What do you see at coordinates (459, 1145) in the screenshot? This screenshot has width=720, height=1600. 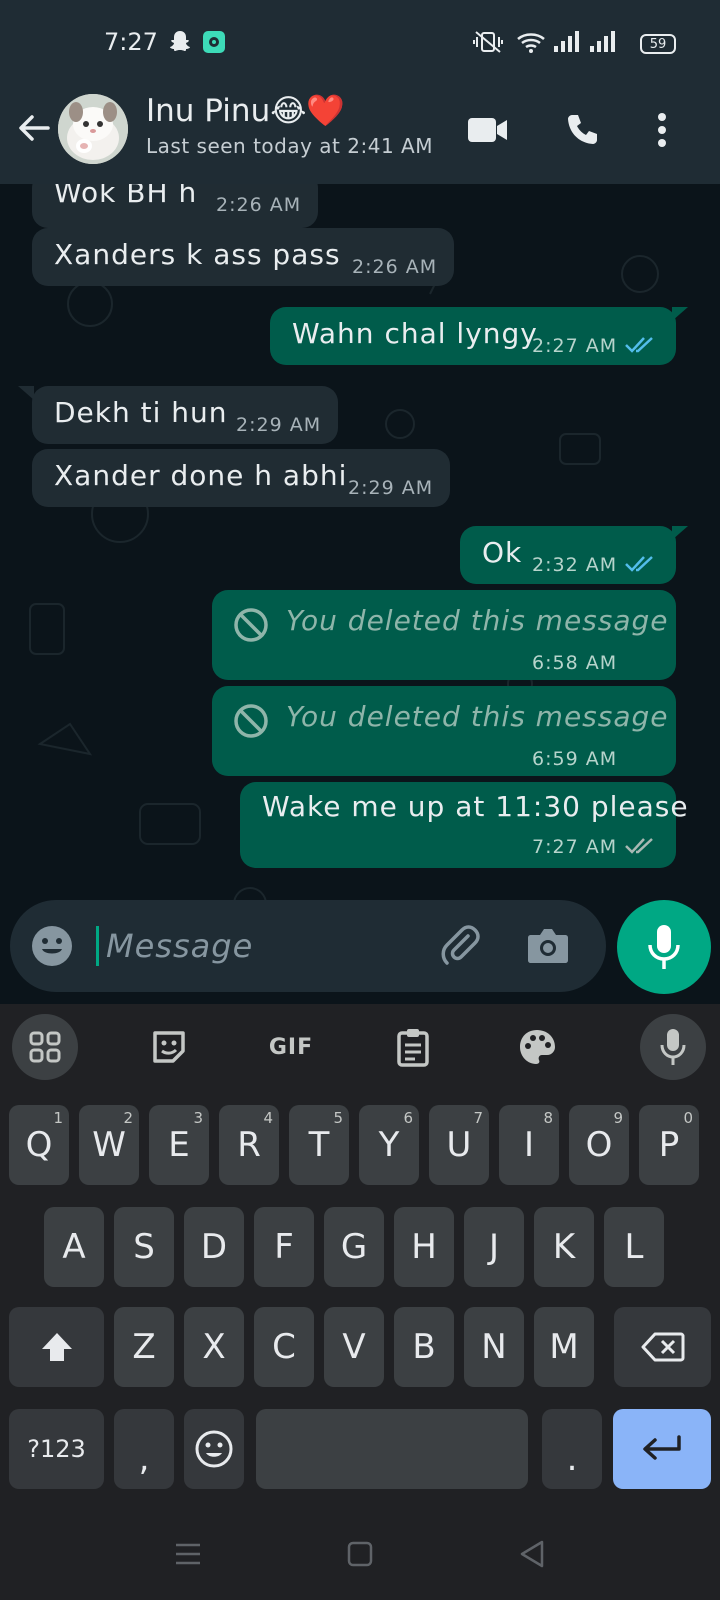 I see `key-u: U7` at bounding box center [459, 1145].